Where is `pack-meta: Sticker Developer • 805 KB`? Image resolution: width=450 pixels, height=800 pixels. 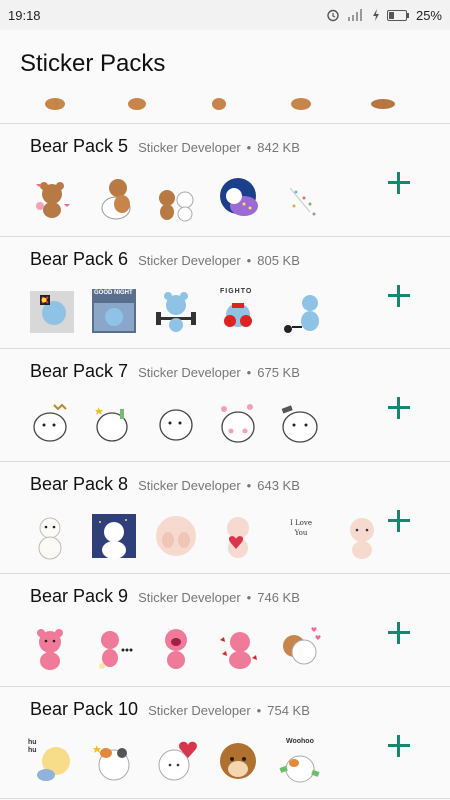 pack-meta: Sticker Developer • 805 KB is located at coordinates (219, 260).